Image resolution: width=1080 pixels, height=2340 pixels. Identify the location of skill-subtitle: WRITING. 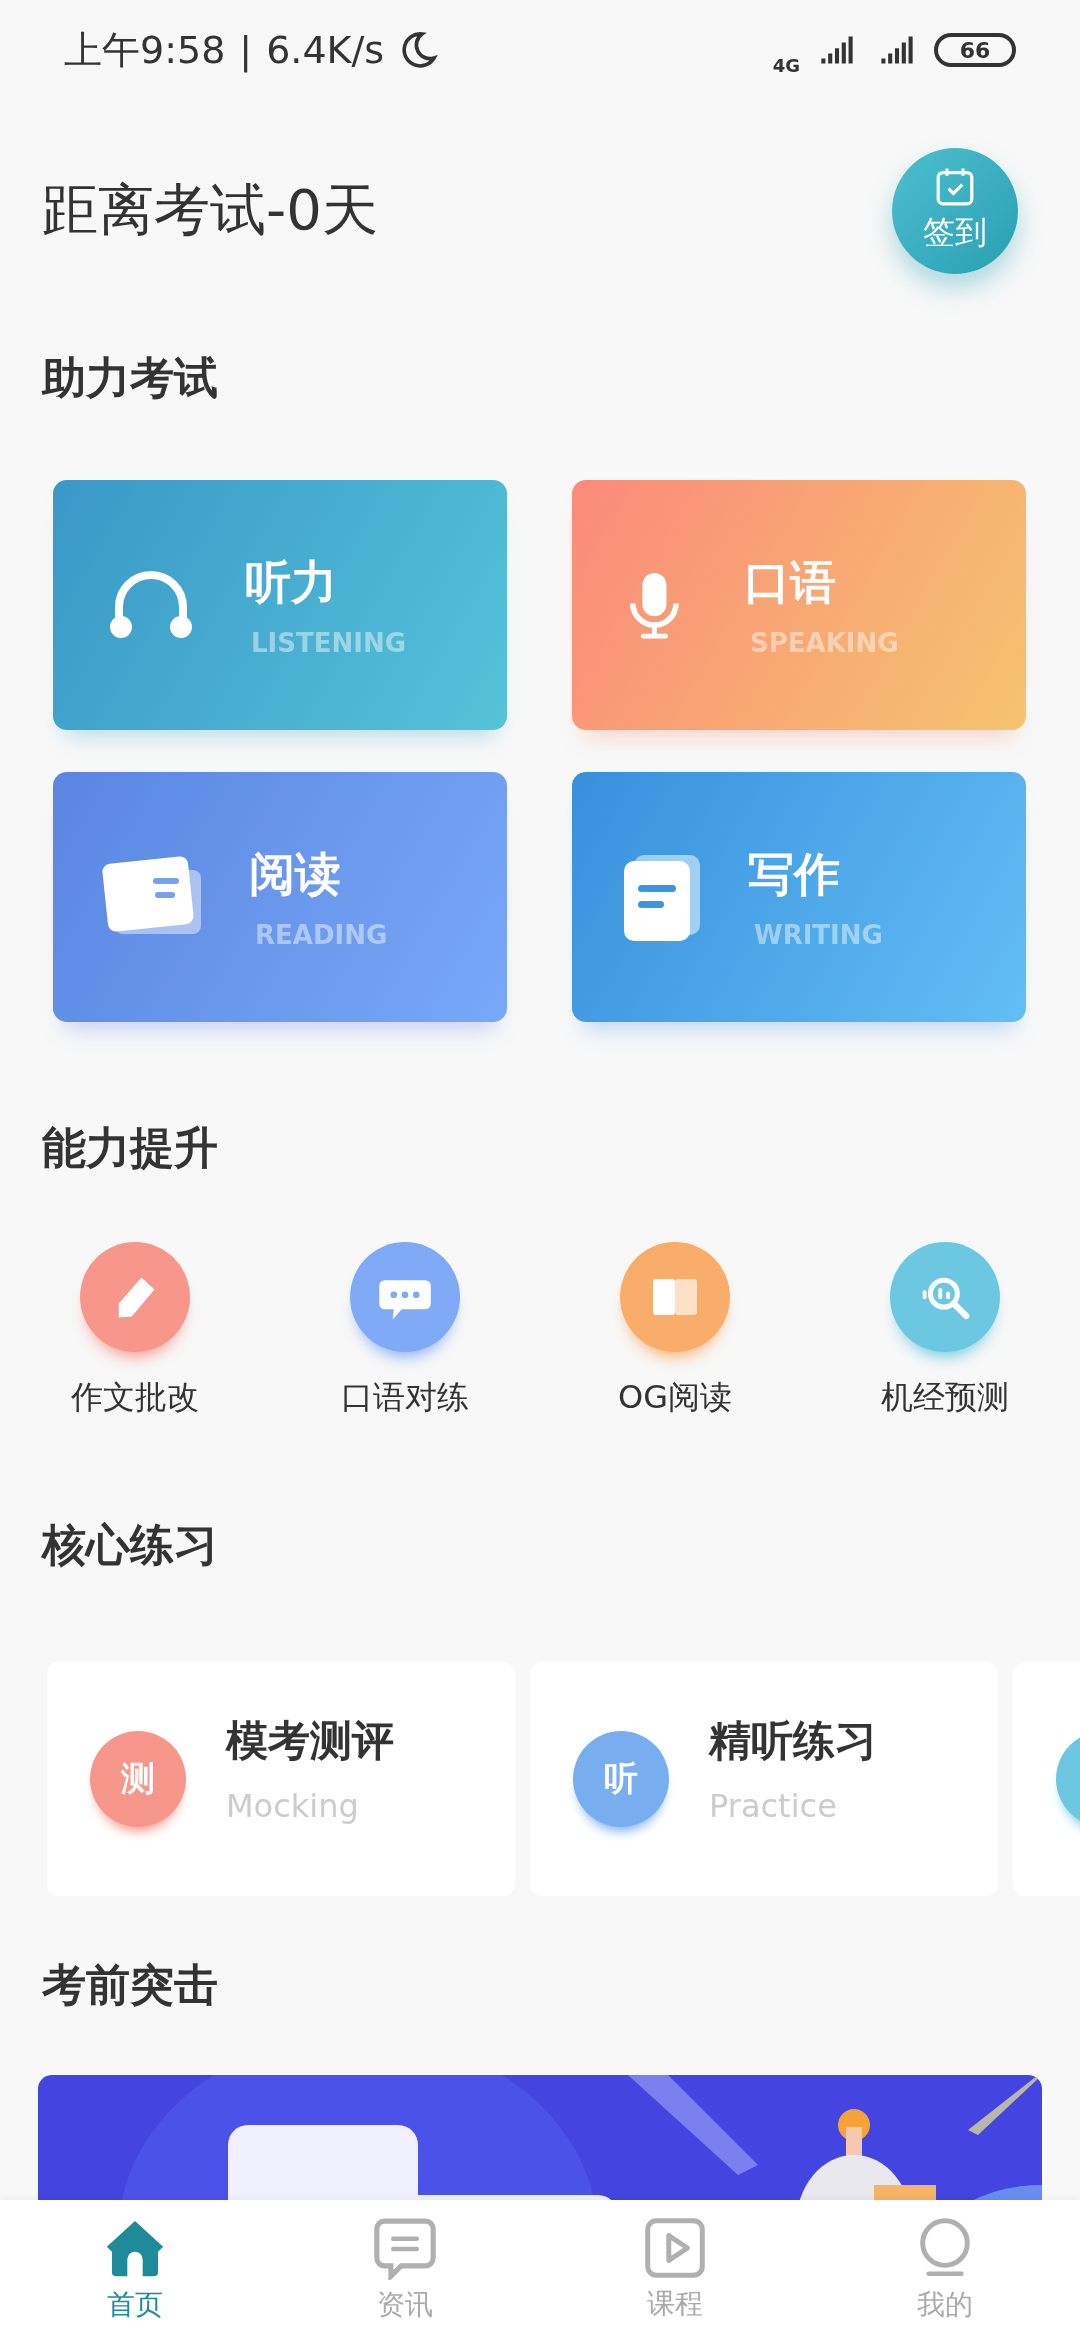
(818, 935).